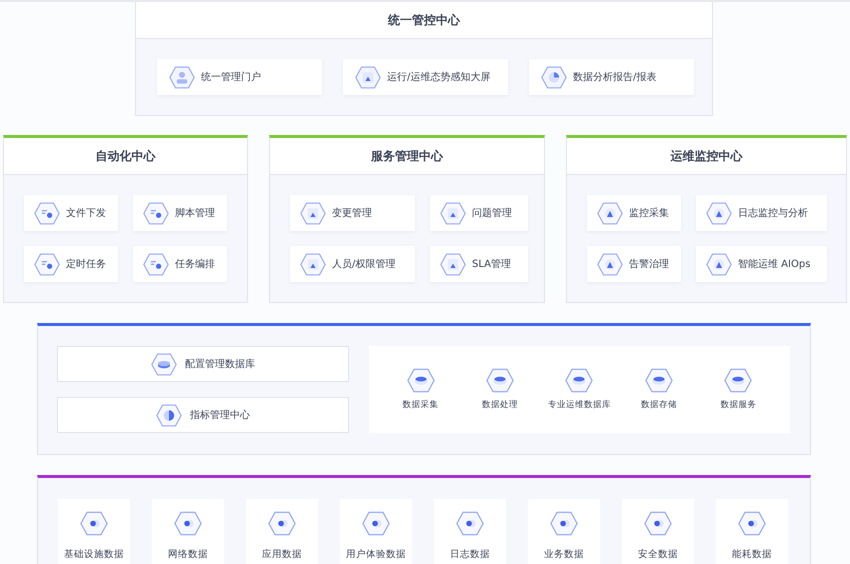 This screenshot has height=564, width=850. I want to click on module-item: 人员/权限管理, so click(352, 264).